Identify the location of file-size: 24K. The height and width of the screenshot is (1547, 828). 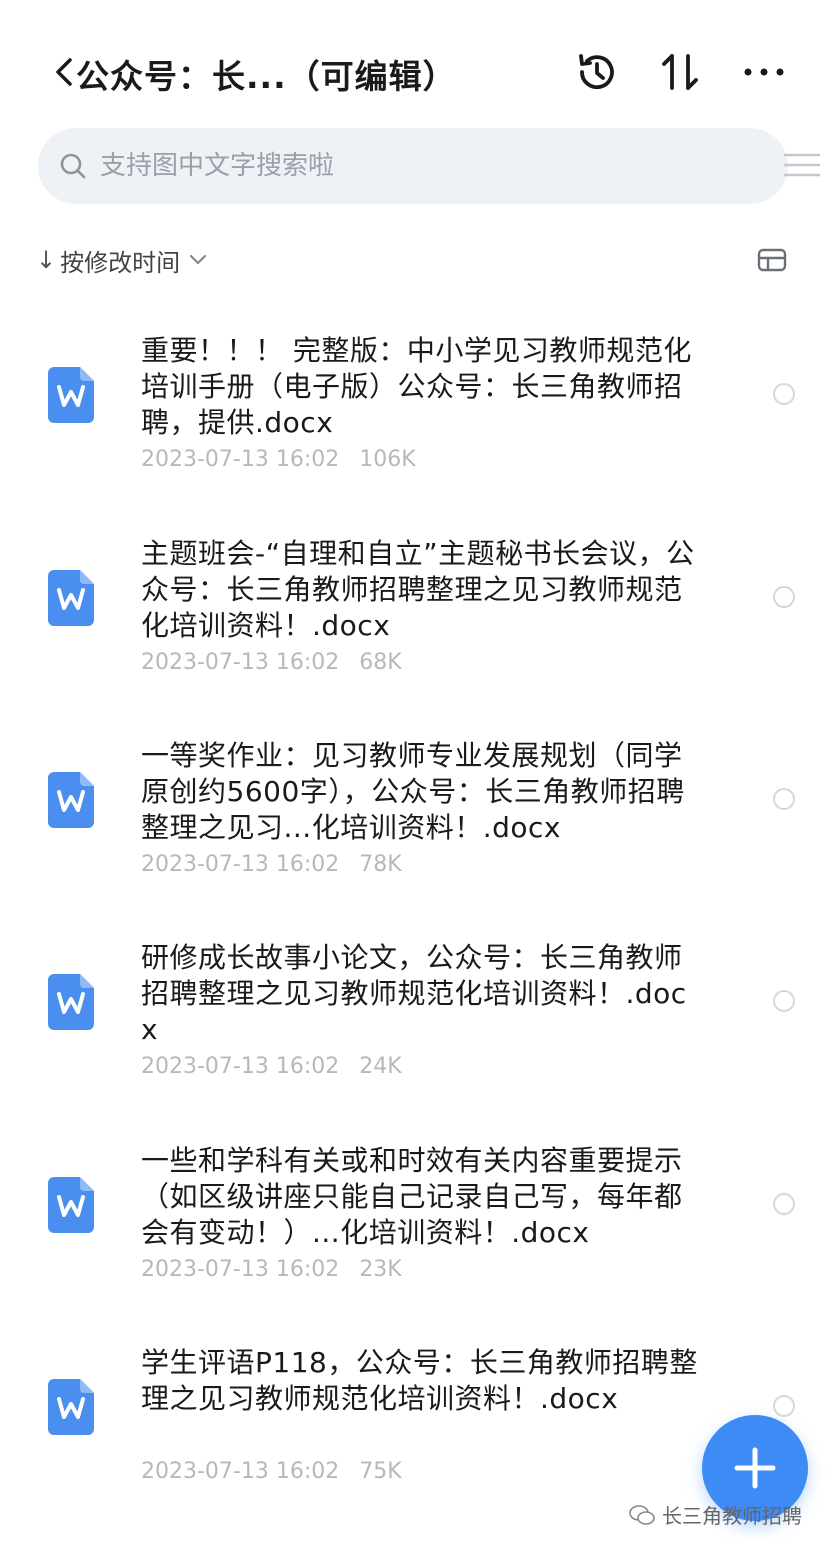
(380, 1066).